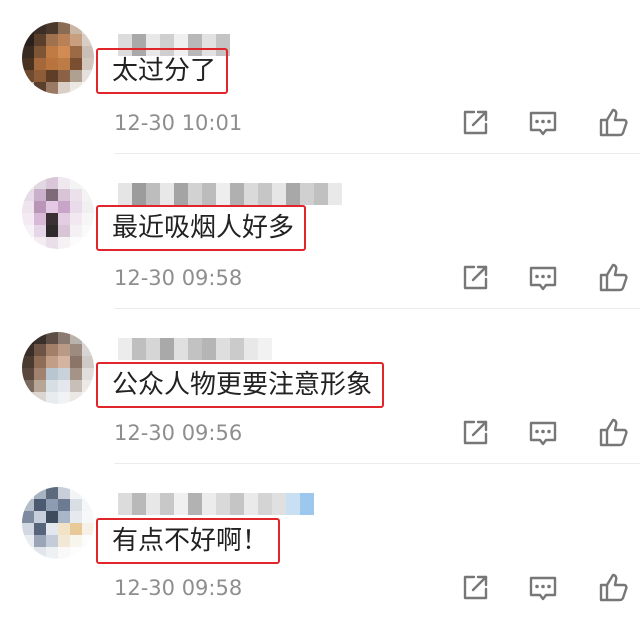 Image resolution: width=640 pixels, height=620 pixels. Describe the element at coordinates (188, 541) in the screenshot. I see `comment-text: 有点不好啊！` at that location.